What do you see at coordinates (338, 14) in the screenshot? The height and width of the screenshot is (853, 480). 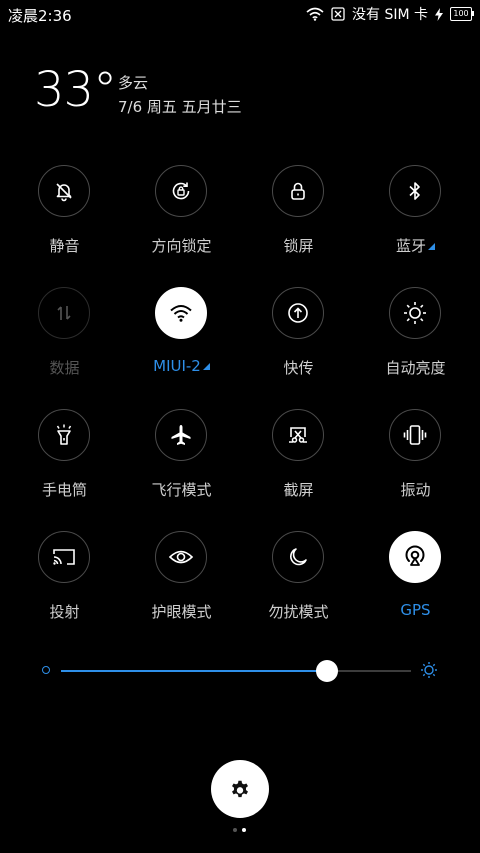 I see `no-sim-icon` at bounding box center [338, 14].